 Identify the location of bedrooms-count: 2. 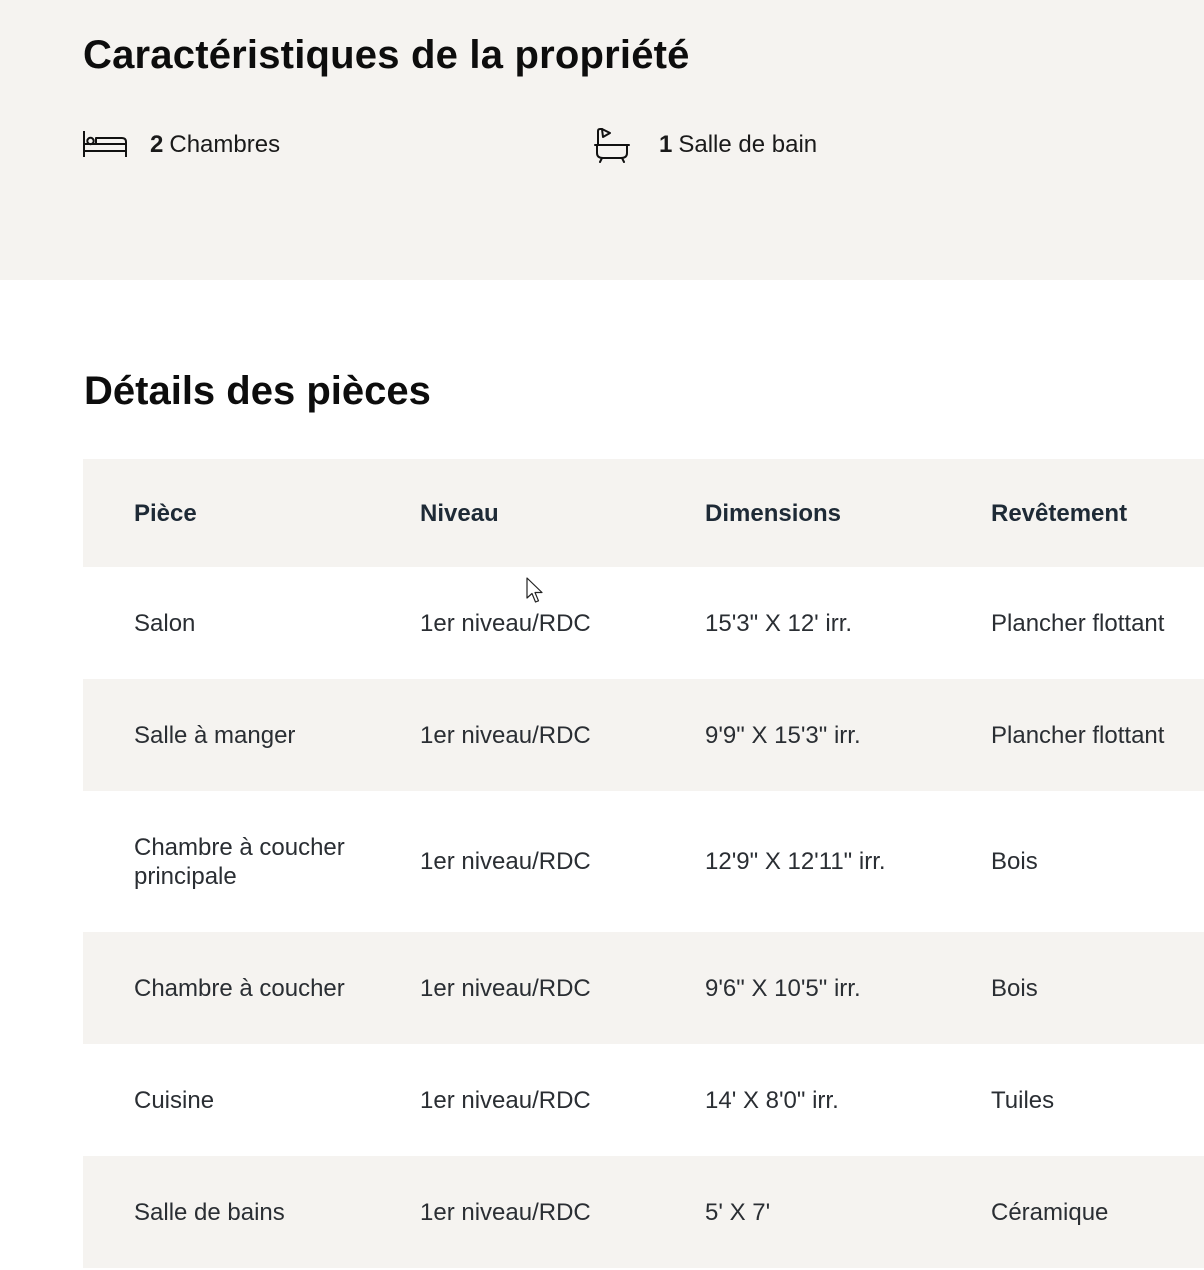
(157, 144).